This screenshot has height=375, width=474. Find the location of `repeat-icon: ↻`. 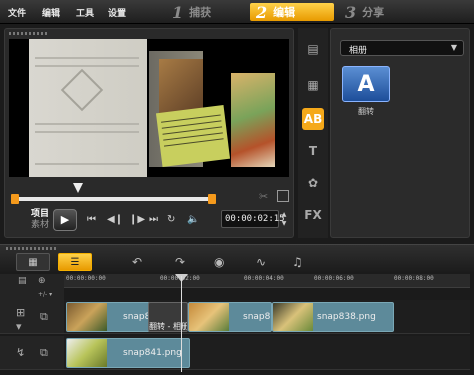

repeat-icon: ↻ is located at coordinates (171, 219).